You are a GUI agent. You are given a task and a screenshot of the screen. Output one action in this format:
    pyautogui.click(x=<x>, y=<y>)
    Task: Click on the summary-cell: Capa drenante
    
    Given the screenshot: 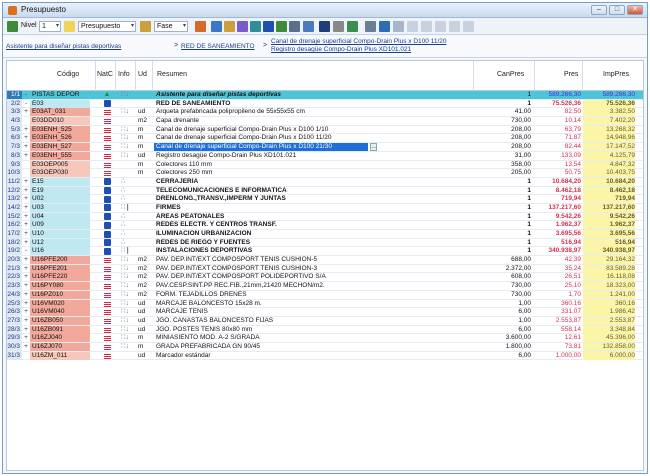 What is the action you would take?
    pyautogui.click(x=314, y=121)
    